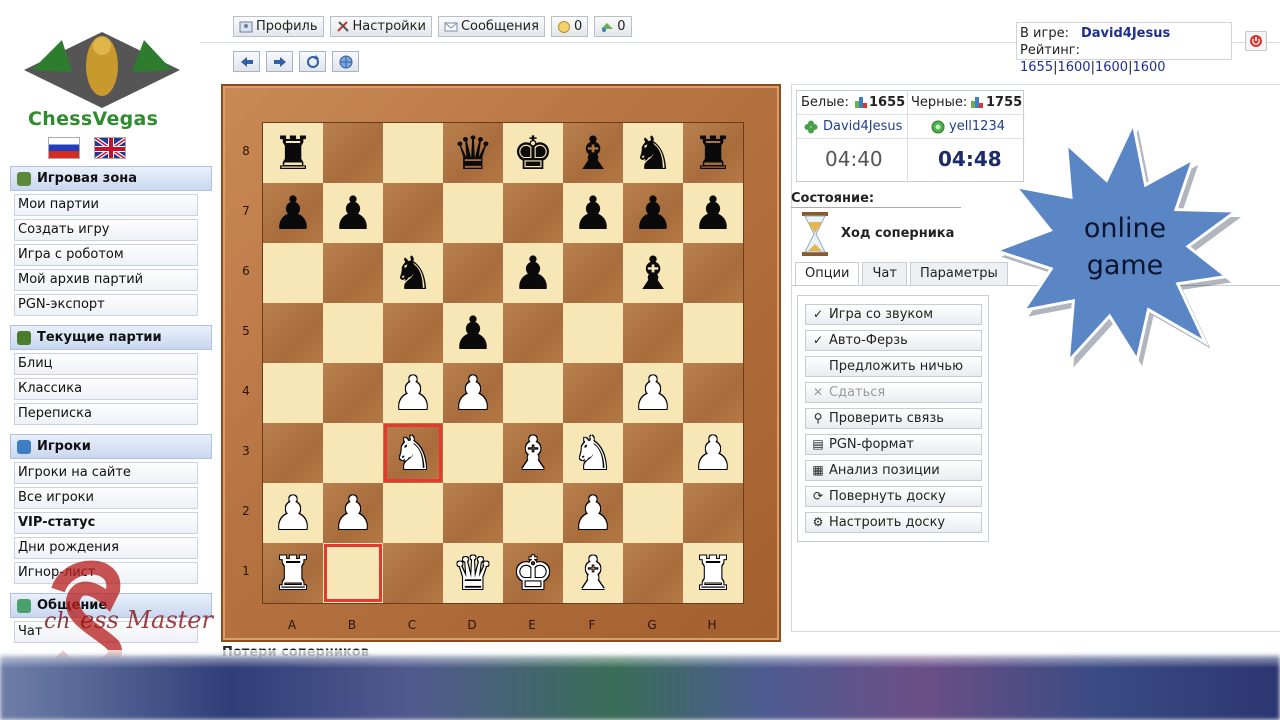 The image size is (1280, 720). What do you see at coordinates (713, 573) in the screenshot?
I see `square-h1: ♜` at bounding box center [713, 573].